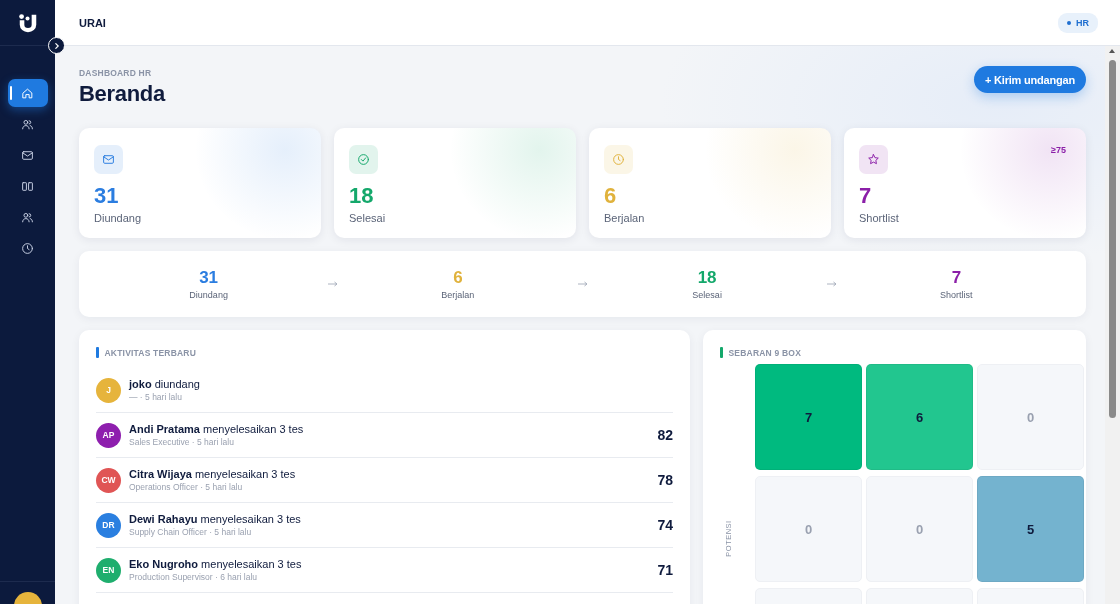 The width and height of the screenshot is (1120, 604). Describe the element at coordinates (363, 159) in the screenshot. I see `check-circle-icon` at that location.